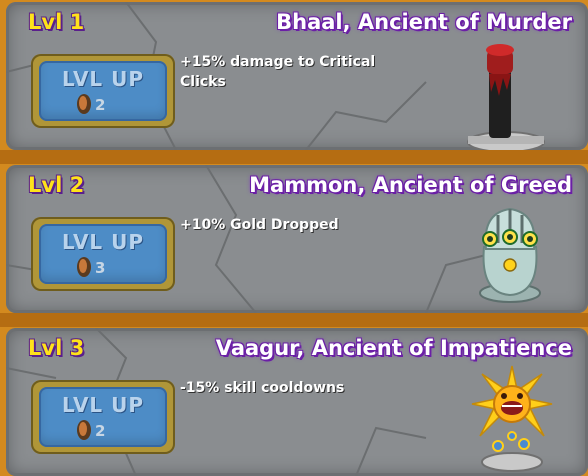 This screenshot has width=588, height=476. I want to click on ancient-description: -15% skill cooldowns, so click(262, 388).